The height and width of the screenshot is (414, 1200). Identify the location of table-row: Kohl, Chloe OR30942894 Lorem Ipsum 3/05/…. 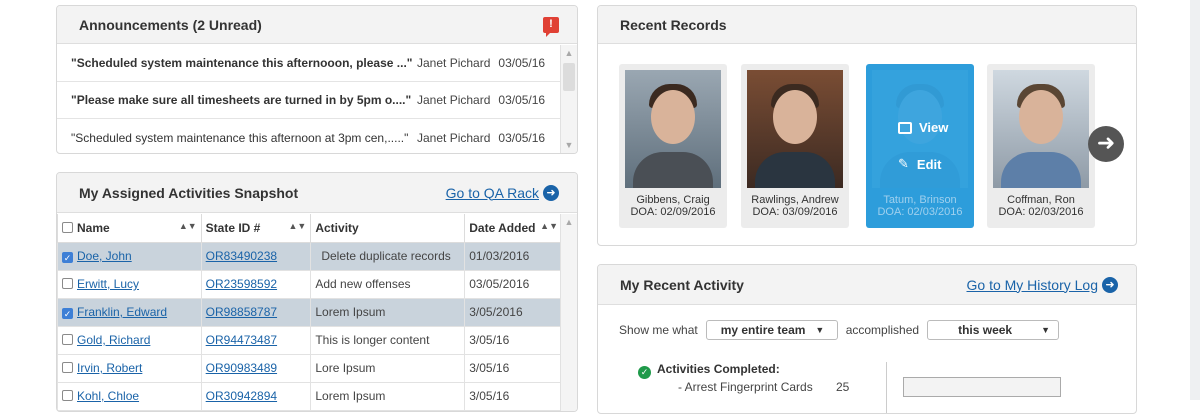
(310, 396).